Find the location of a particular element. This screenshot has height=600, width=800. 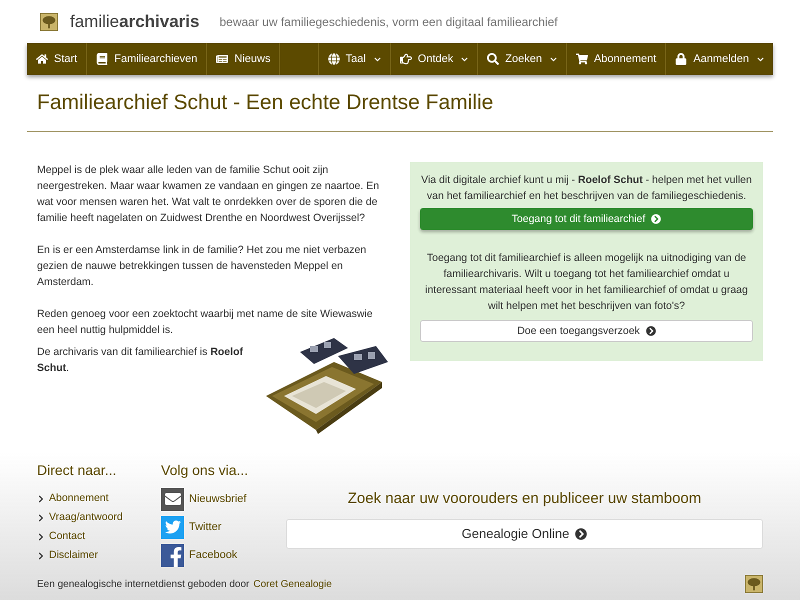

nav-item: Abonnement is located at coordinates (616, 59).